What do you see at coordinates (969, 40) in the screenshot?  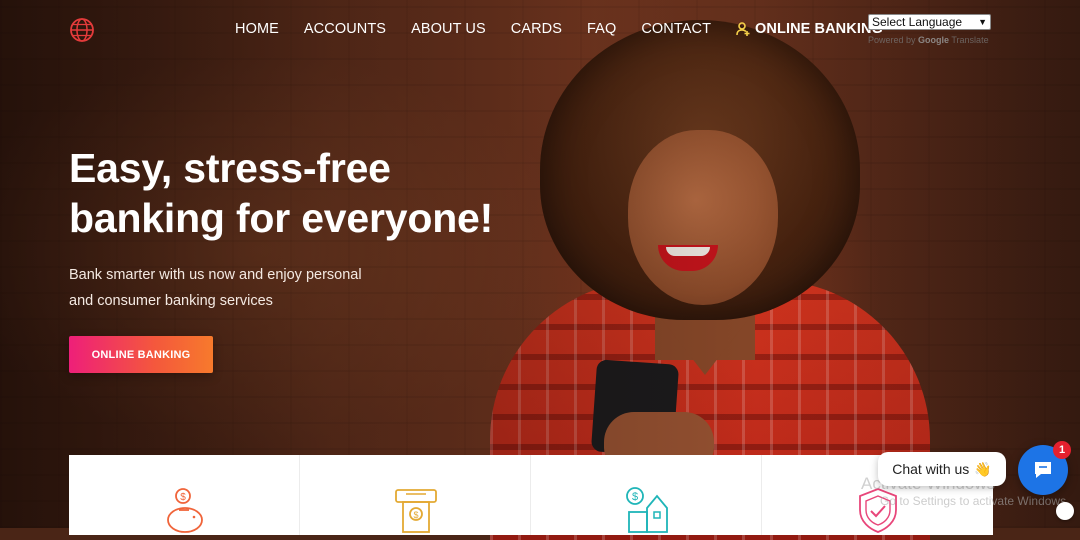 I see `translate-link: Translate` at bounding box center [969, 40].